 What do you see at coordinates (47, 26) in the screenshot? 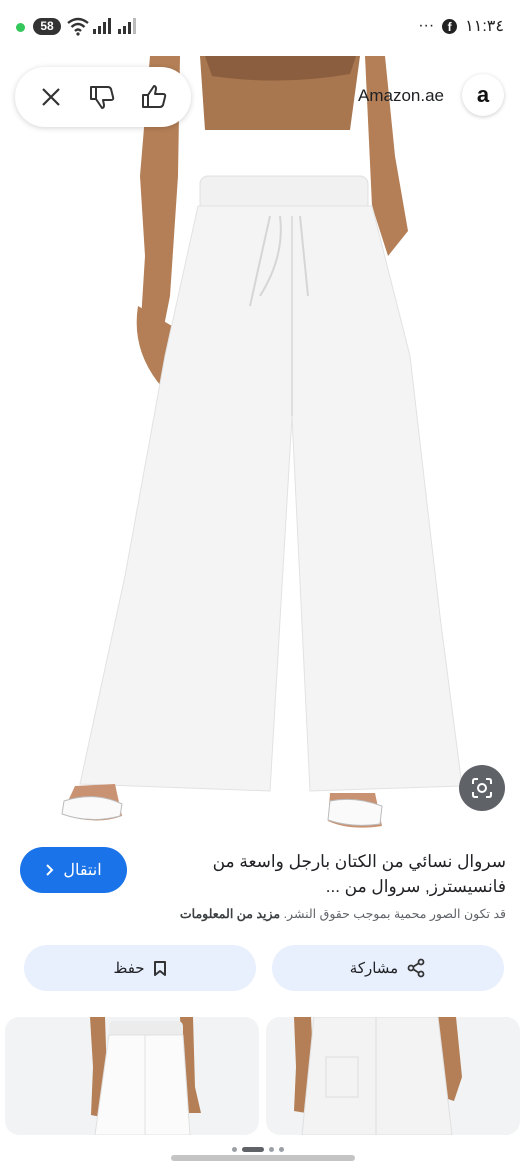
I see `battery-indicator: 58` at bounding box center [47, 26].